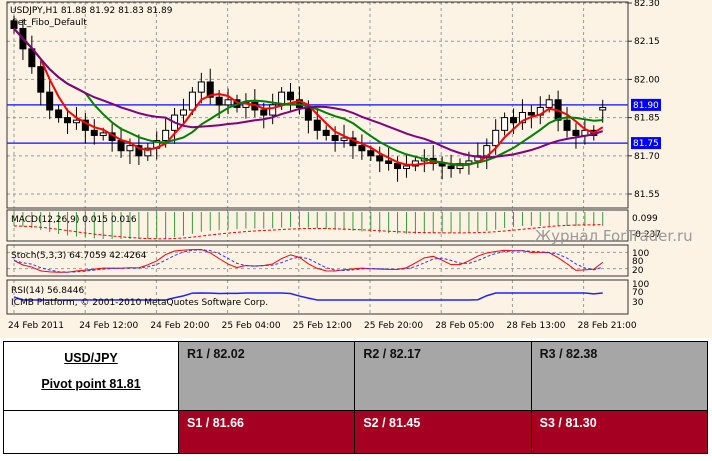 The image size is (712, 461). I want to click on r2-cell: R2 / 82.17, so click(443, 376).